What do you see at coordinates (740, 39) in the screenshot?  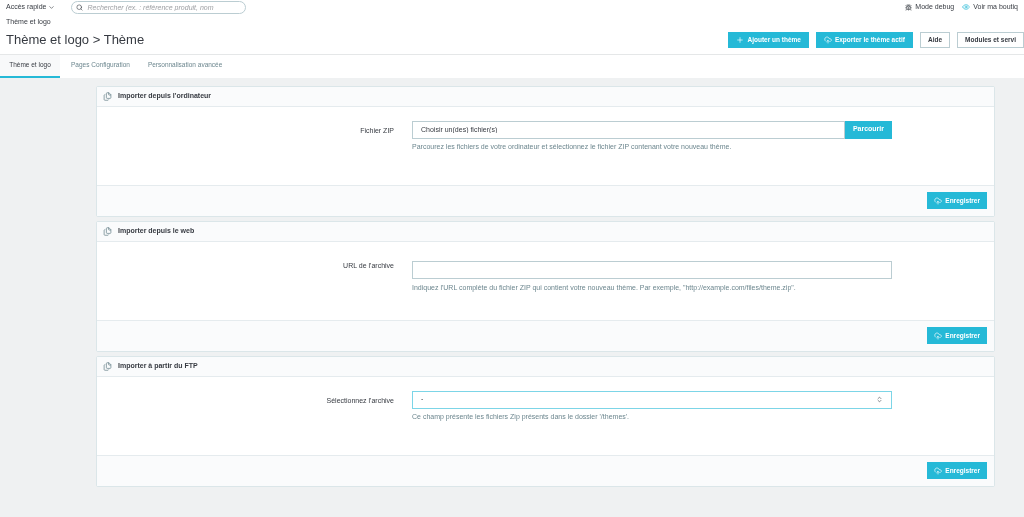 I see `plus-icon` at bounding box center [740, 39].